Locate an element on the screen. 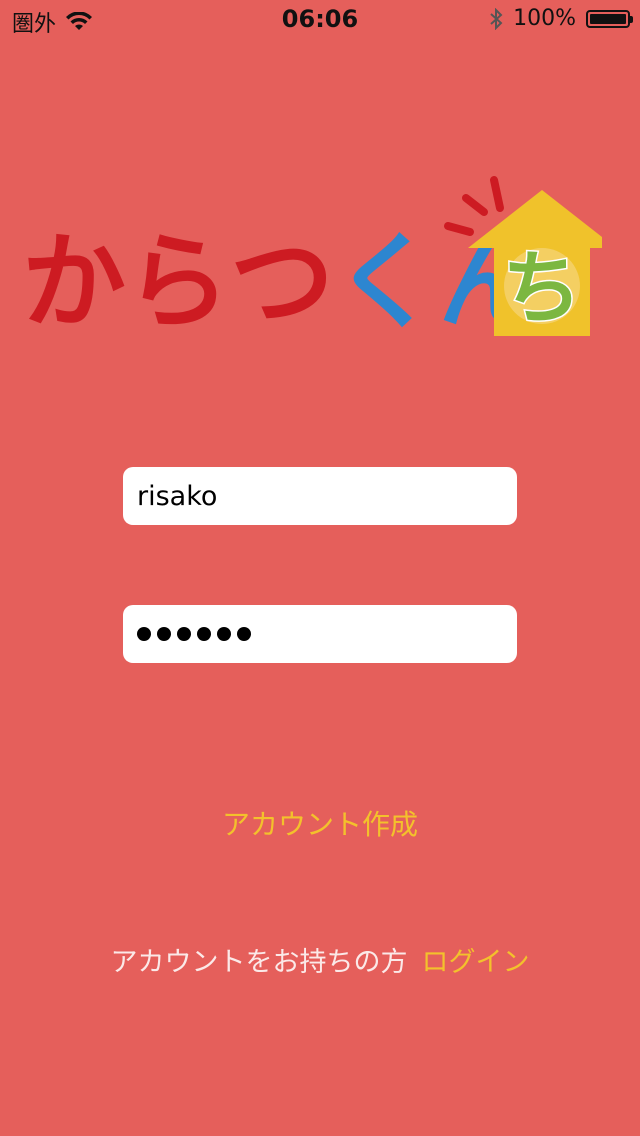 The height and width of the screenshot is (1136, 640). logo-house-letter: ち is located at coordinates (542, 288).